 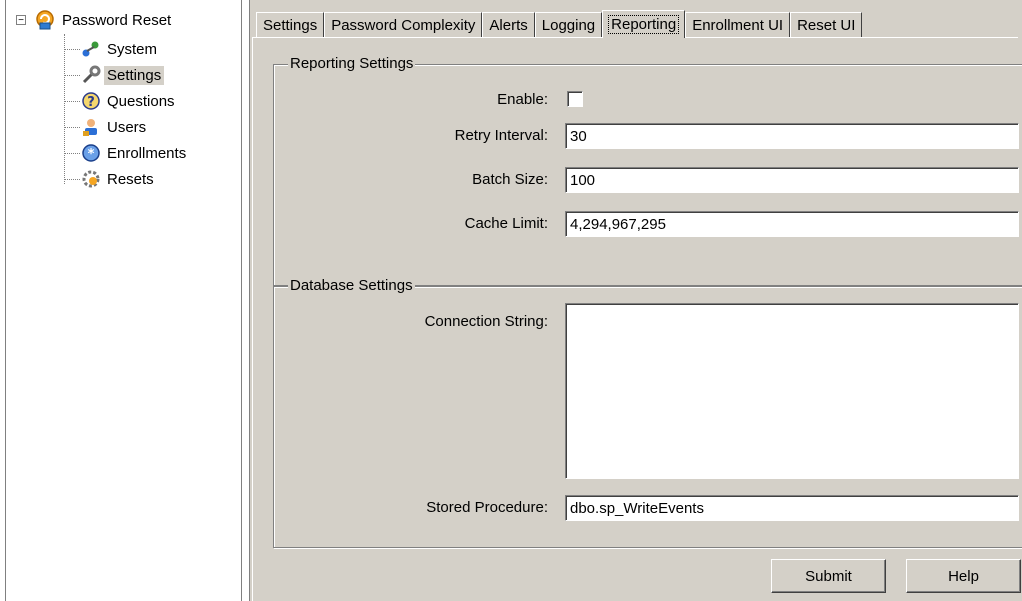 What do you see at coordinates (134, 75) in the screenshot?
I see `tree-item-label: Settings` at bounding box center [134, 75].